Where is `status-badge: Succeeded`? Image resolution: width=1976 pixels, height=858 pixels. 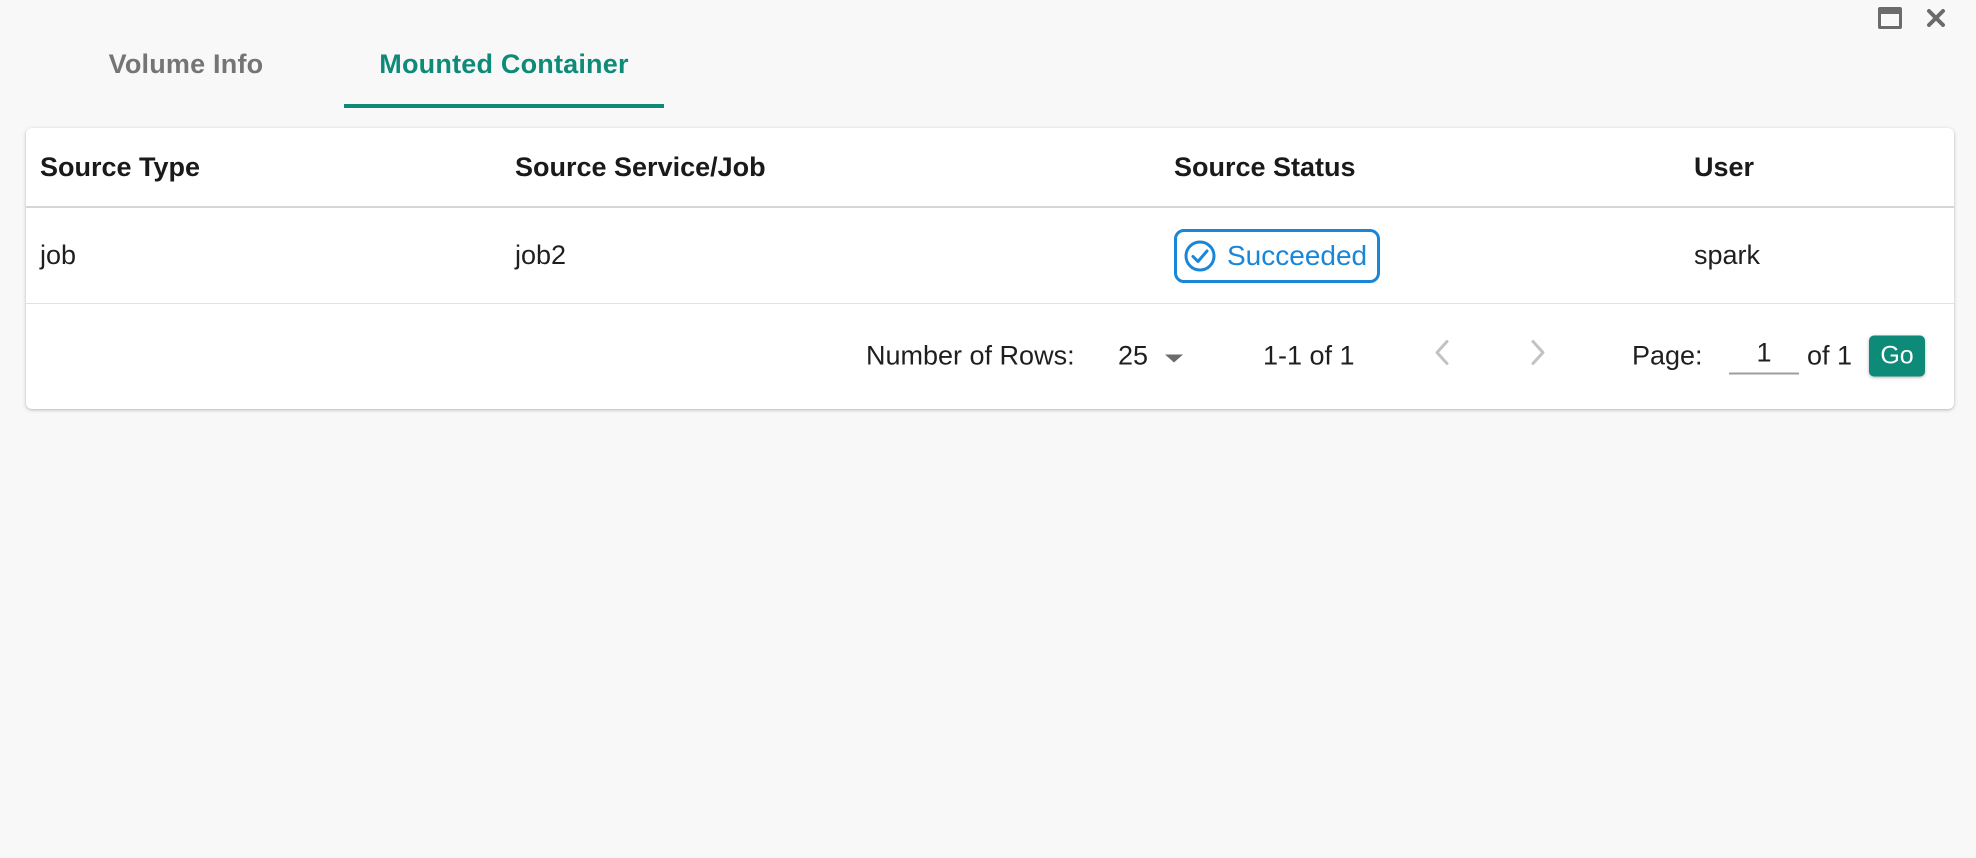
status-badge: Succeeded is located at coordinates (1277, 255).